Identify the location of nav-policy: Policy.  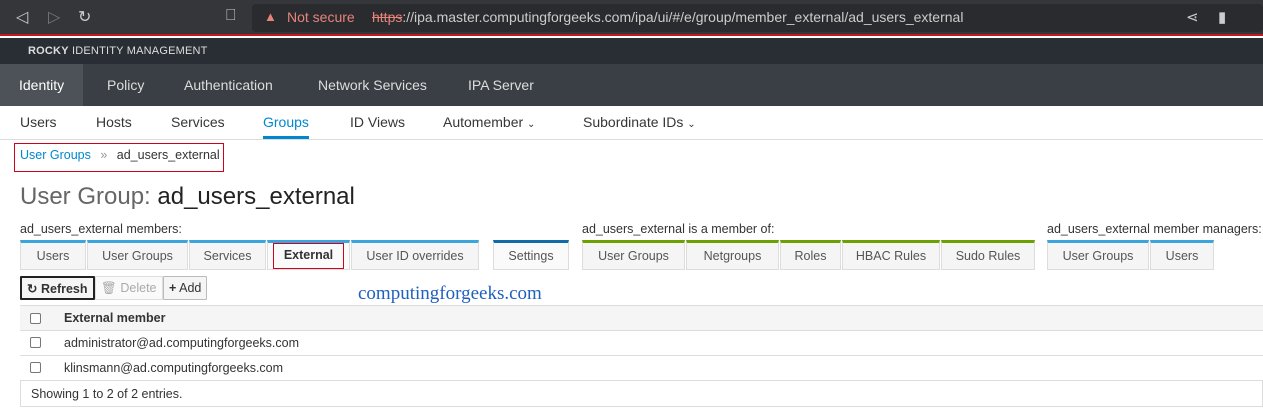
(125, 85).